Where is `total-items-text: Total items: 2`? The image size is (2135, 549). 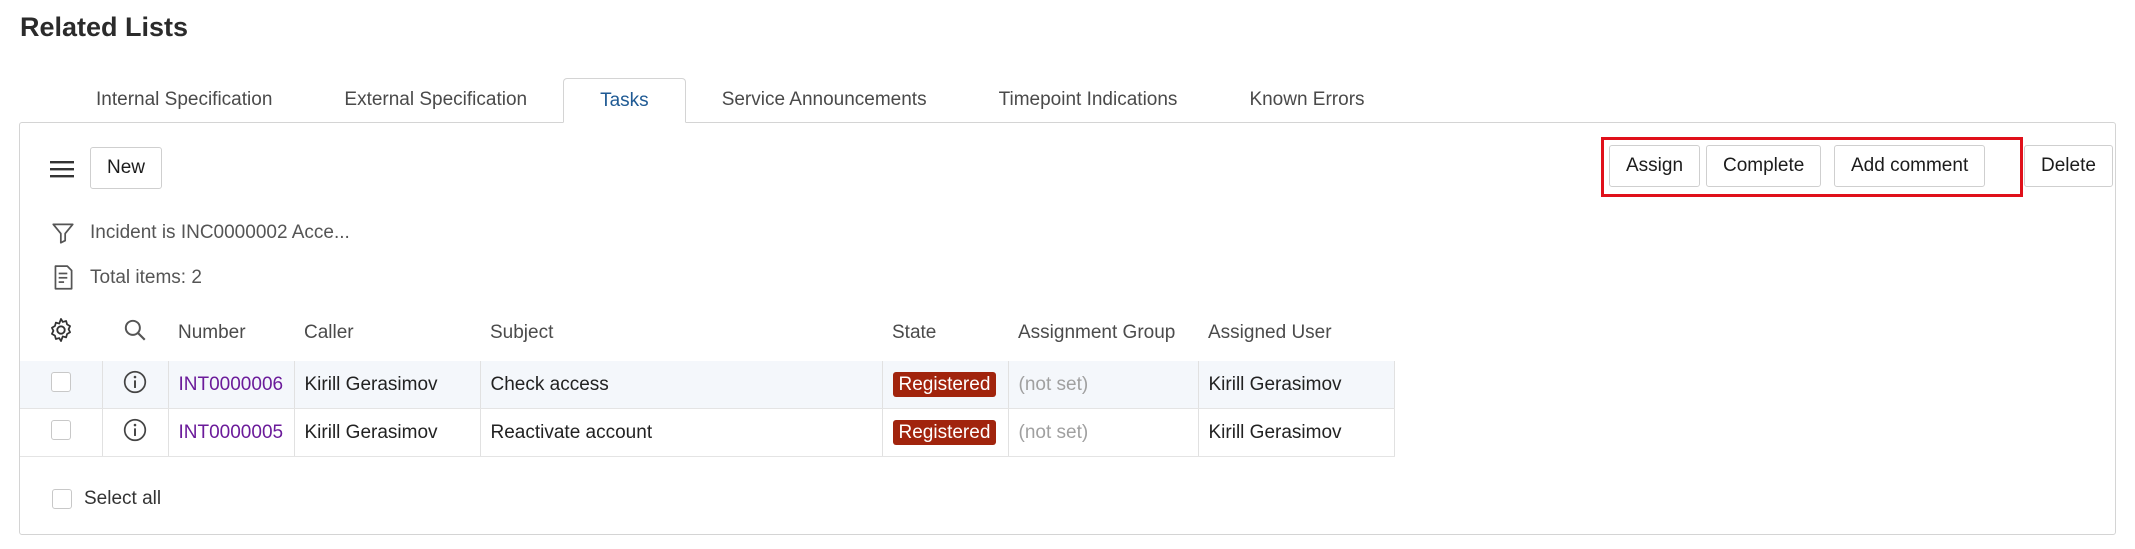
total-items-text: Total items: 2 is located at coordinates (146, 277).